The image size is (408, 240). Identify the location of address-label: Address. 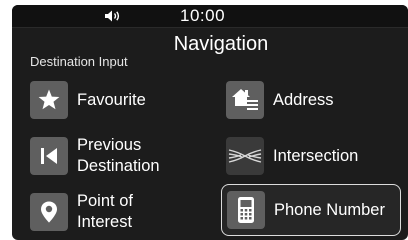
(303, 99).